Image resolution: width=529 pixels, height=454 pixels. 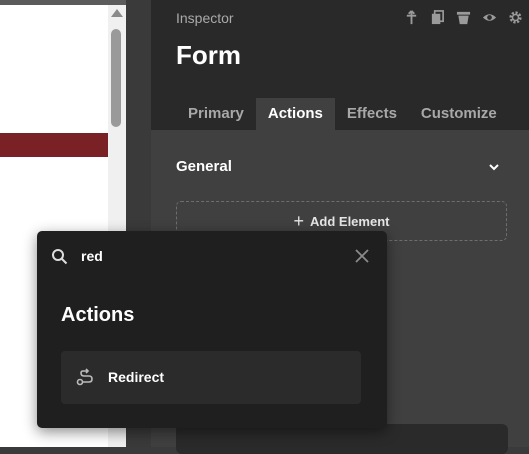 What do you see at coordinates (205, 18) in the screenshot?
I see `inspector-title: Inspector` at bounding box center [205, 18].